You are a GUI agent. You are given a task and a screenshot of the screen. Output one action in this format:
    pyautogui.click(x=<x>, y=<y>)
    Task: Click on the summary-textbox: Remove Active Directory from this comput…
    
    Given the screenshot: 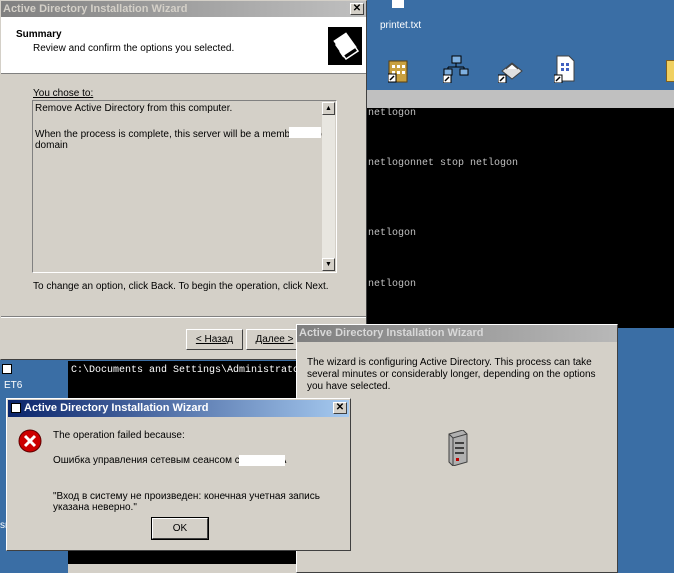 What is the action you would take?
    pyautogui.click(x=184, y=186)
    